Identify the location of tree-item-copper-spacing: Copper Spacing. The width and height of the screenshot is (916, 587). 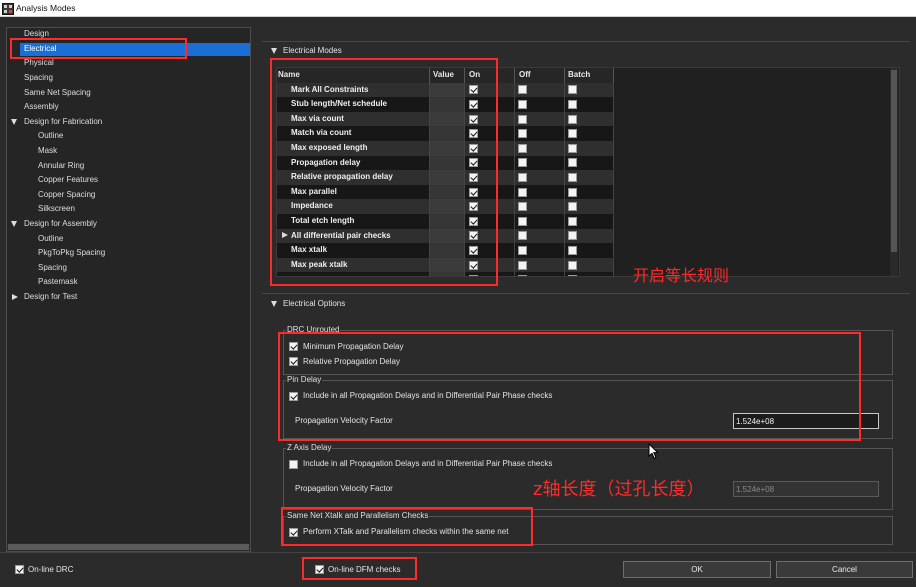
(128, 195).